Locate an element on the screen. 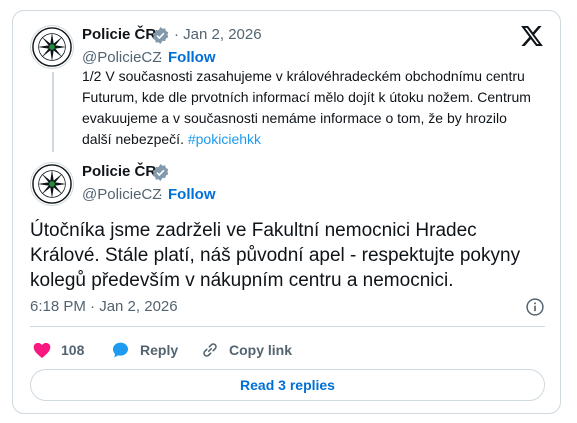 The width and height of the screenshot is (577, 423). info-icon is located at coordinates (535, 307).